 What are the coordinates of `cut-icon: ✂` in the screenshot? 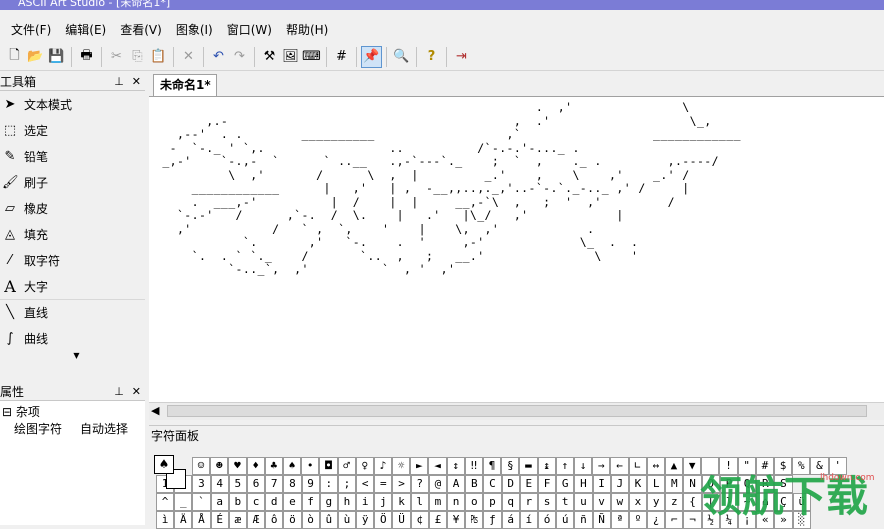 It's located at (116, 57).